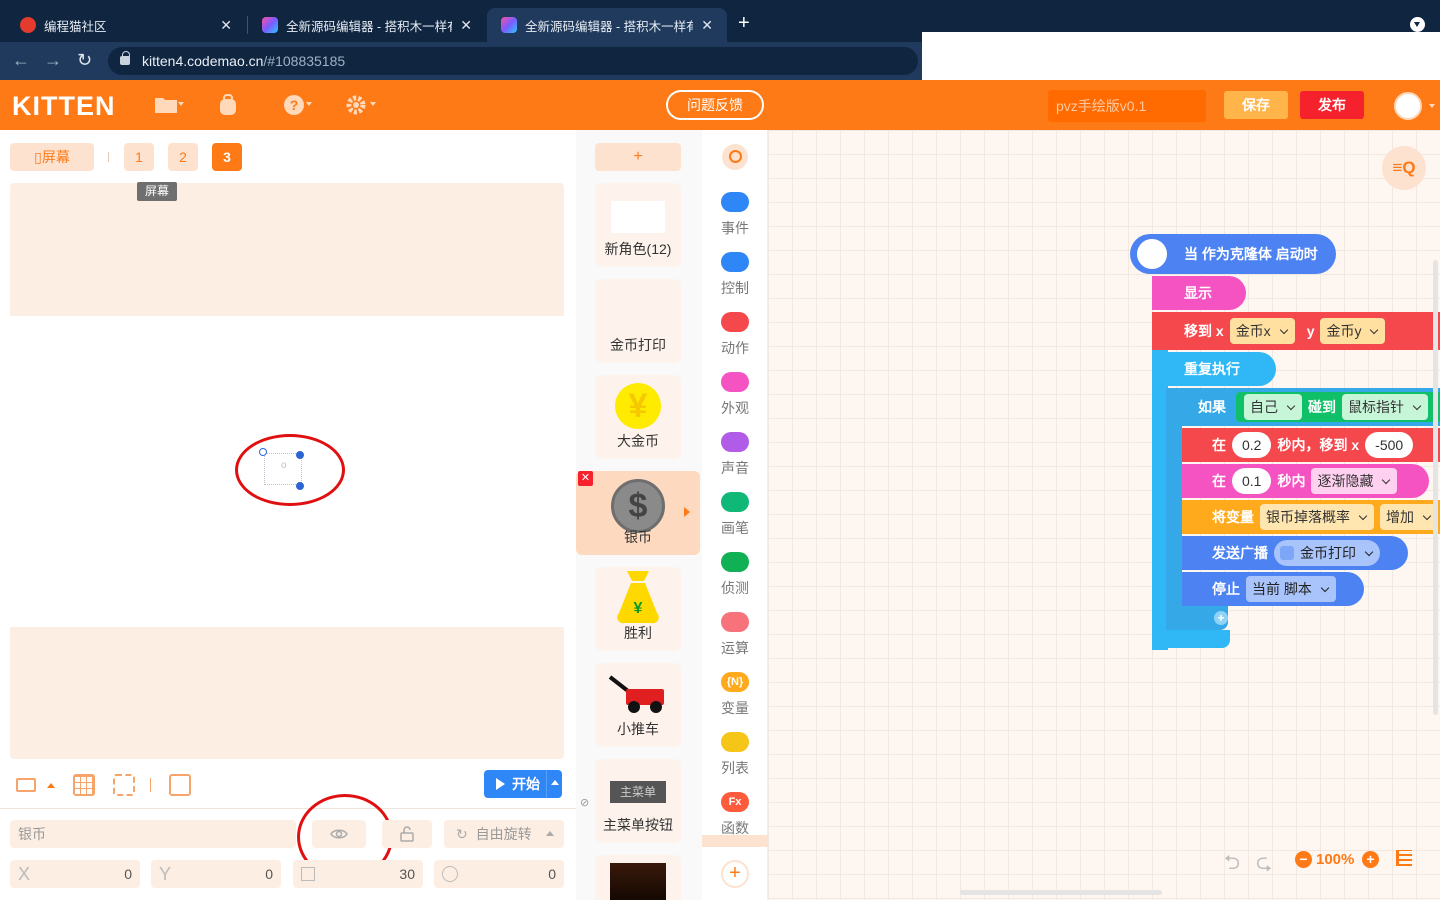 This screenshot has height=900, width=1440. What do you see at coordinates (1404, 858) in the screenshot?
I see `align-blocks-icon` at bounding box center [1404, 858].